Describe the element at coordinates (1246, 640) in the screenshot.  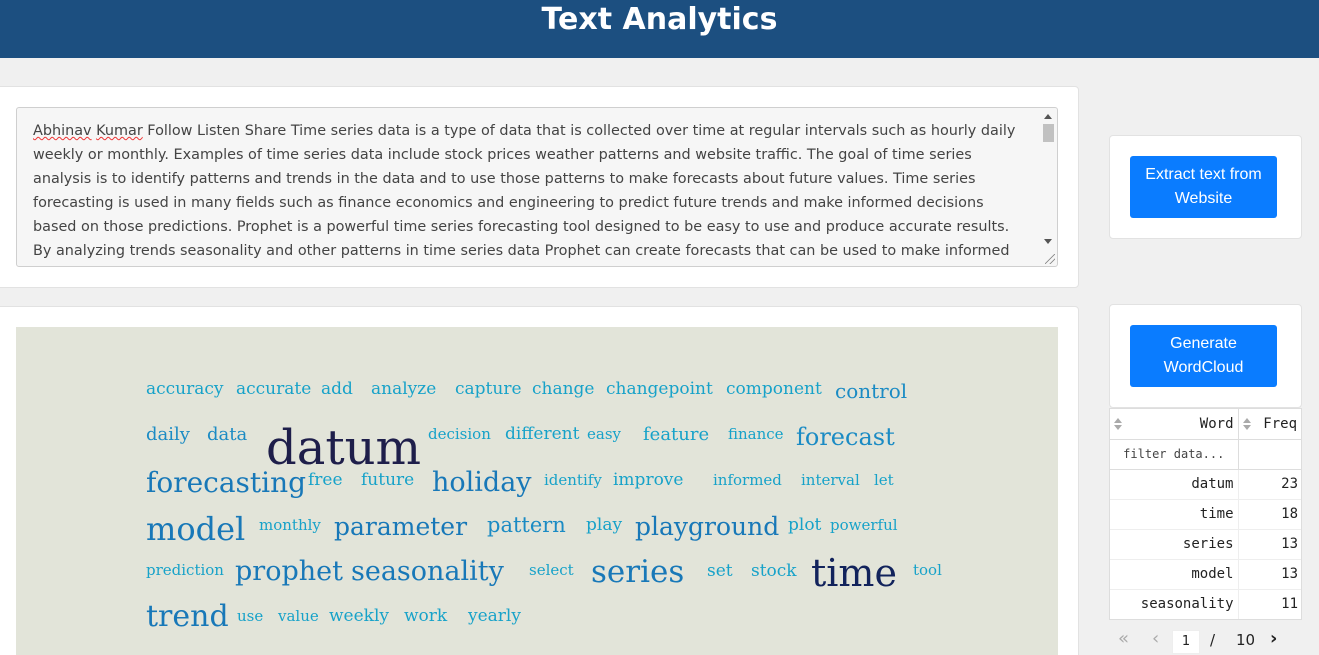
I see `total-pages: 10` at that location.